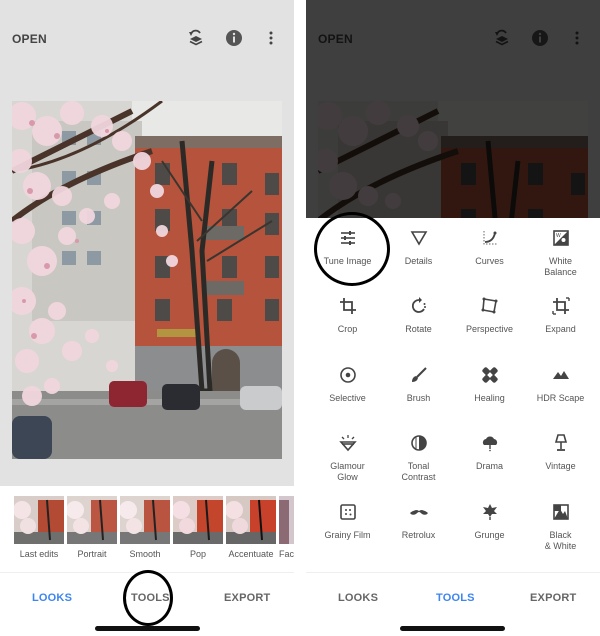 Image resolution: width=600 pixels, height=636 pixels. What do you see at coordinates (347, 238) in the screenshot?
I see `tune-icon` at bounding box center [347, 238].